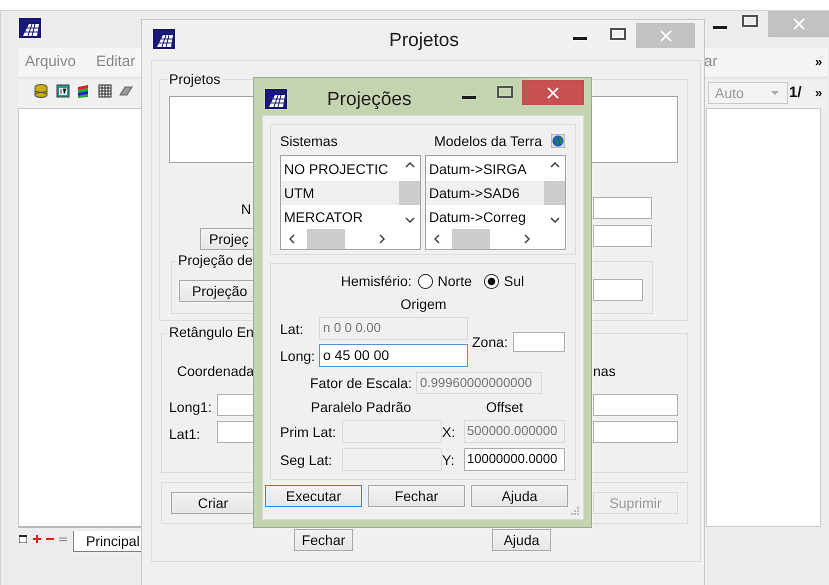 This screenshot has width=829, height=585. What do you see at coordinates (455, 281) in the screenshot?
I see `radio-label: Norte` at bounding box center [455, 281].